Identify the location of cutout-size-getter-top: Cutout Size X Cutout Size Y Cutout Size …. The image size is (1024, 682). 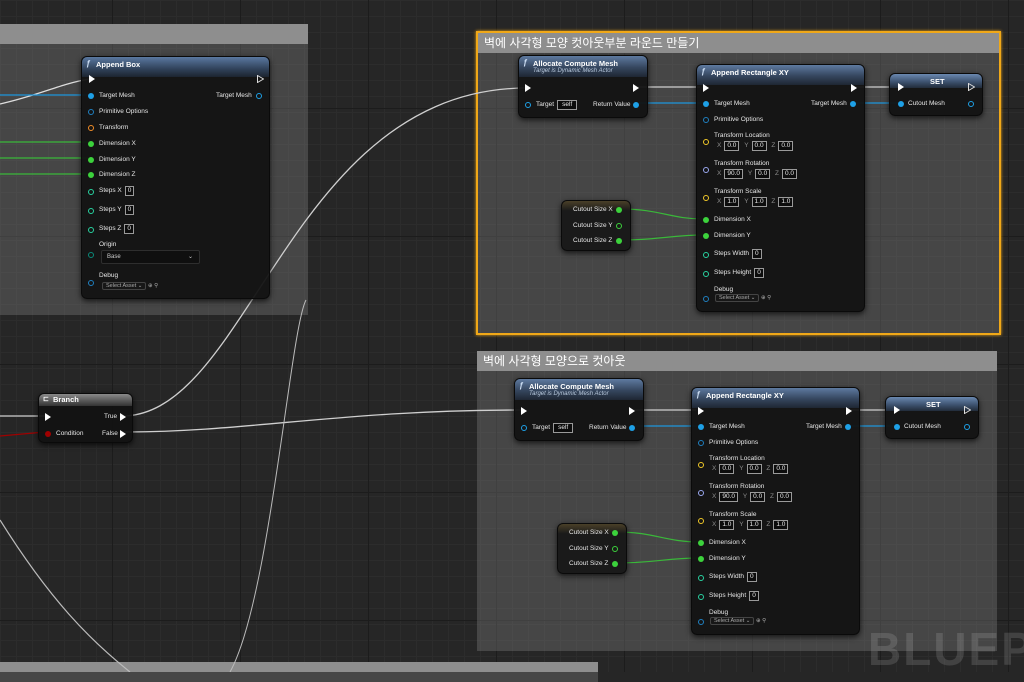
(596, 225).